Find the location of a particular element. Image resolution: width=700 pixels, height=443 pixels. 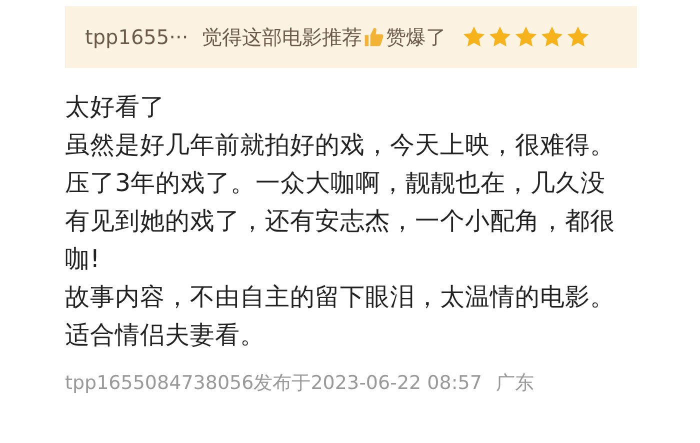

review-paragraph: 故事内容，不由自主的留下眼泪，太温情的电影。适合情侣夫妻看。 is located at coordinates (340, 316).